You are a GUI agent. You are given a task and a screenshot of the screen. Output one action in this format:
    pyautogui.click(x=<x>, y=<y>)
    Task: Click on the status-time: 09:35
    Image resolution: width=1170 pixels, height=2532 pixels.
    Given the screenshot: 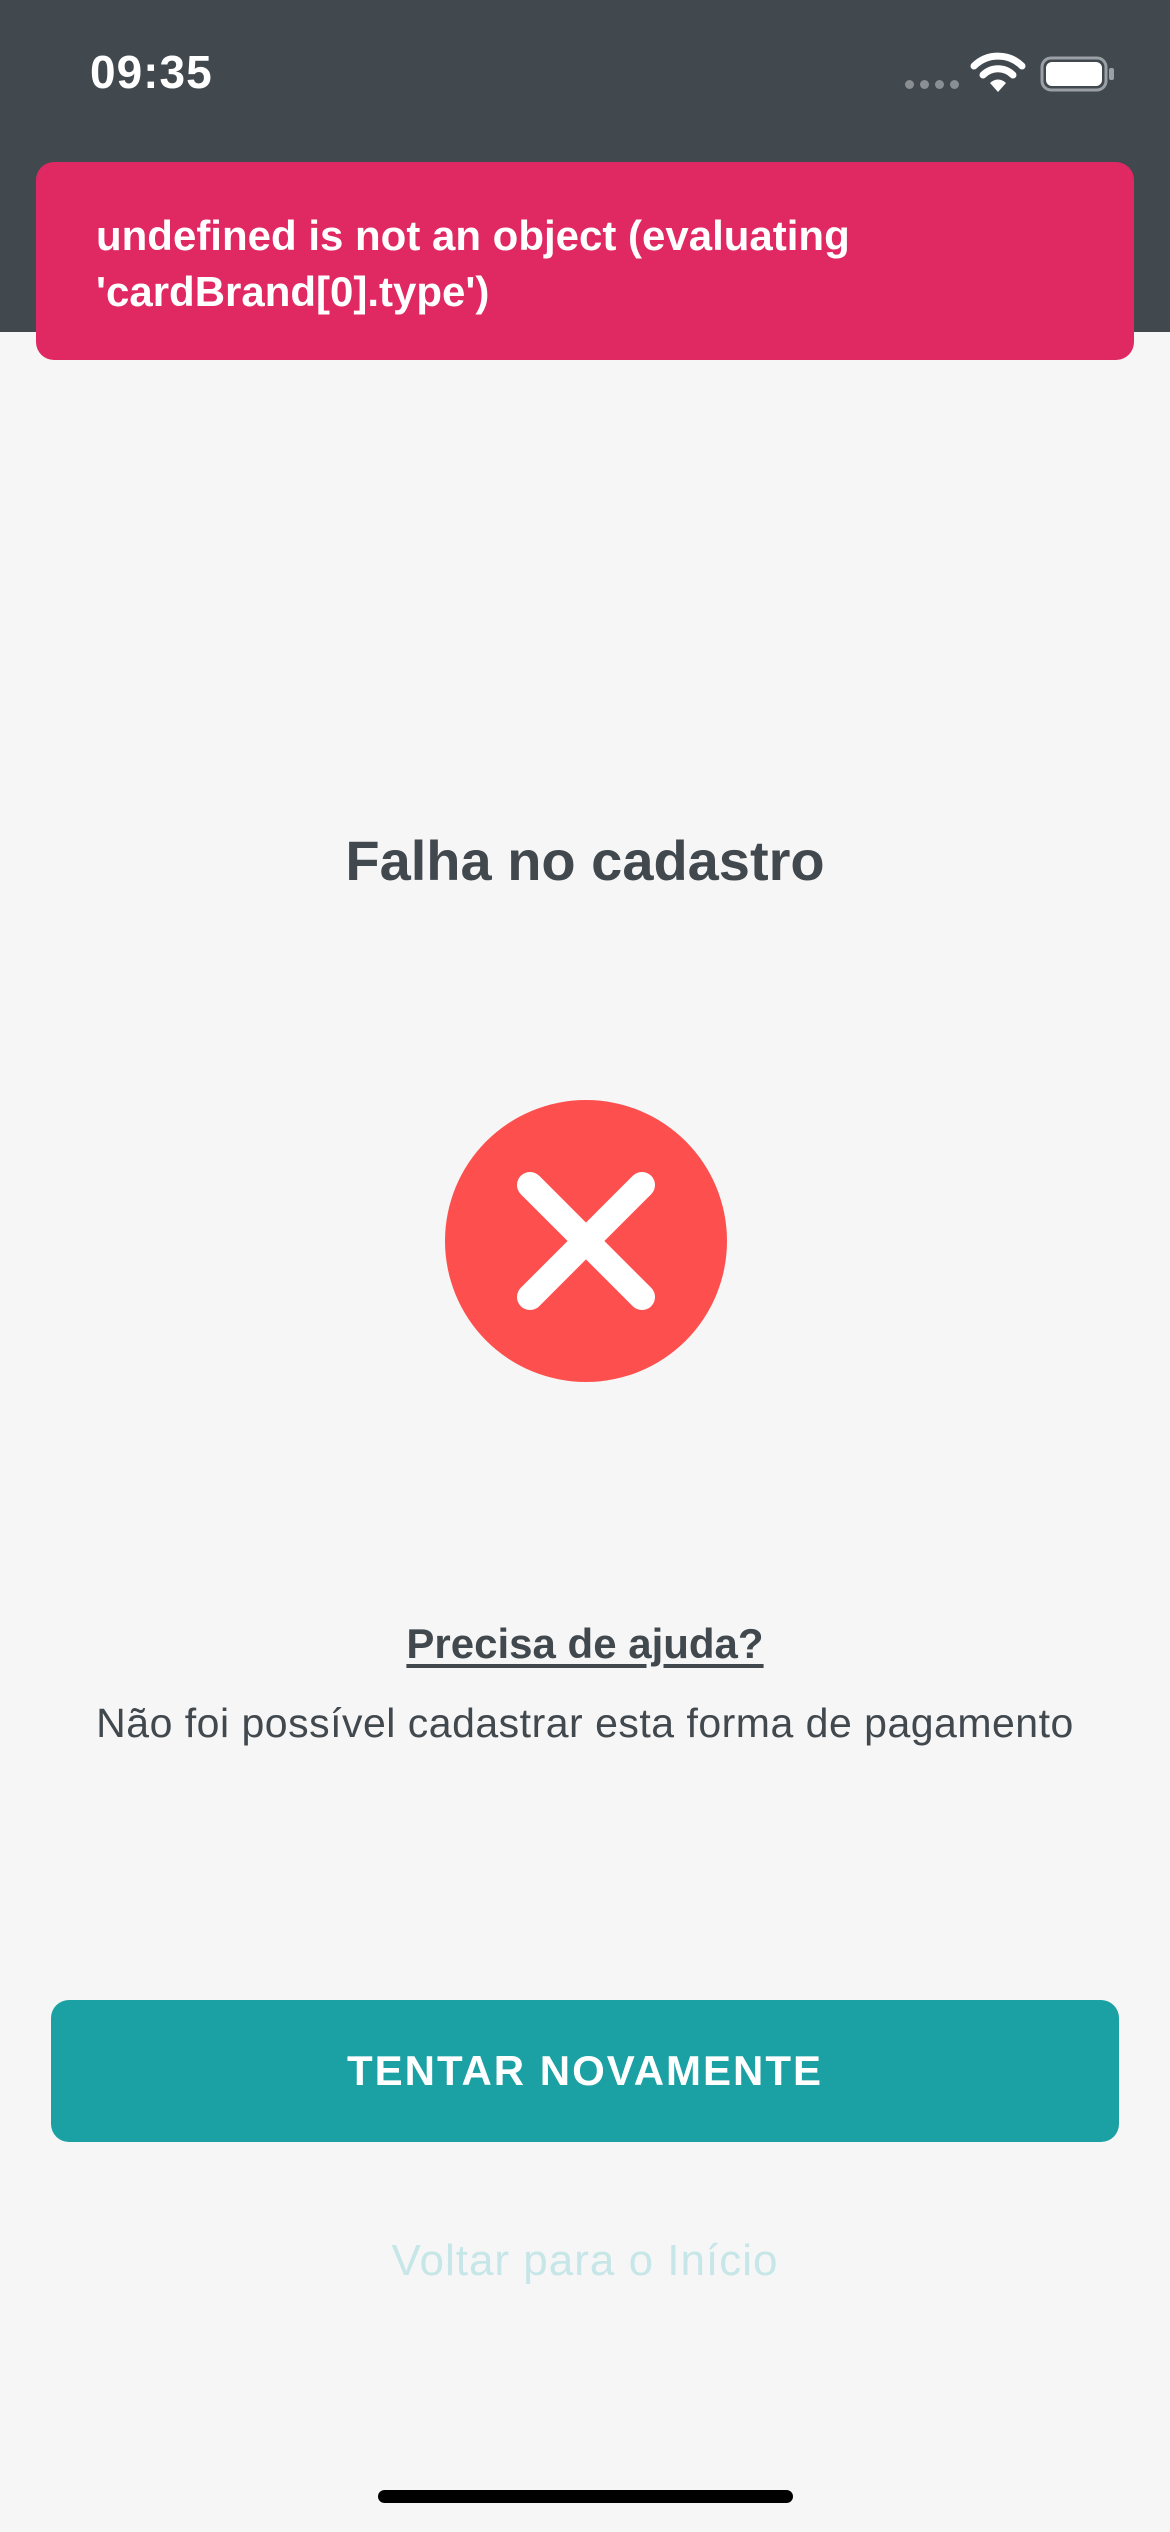 What is the action you would take?
    pyautogui.click(x=151, y=72)
    